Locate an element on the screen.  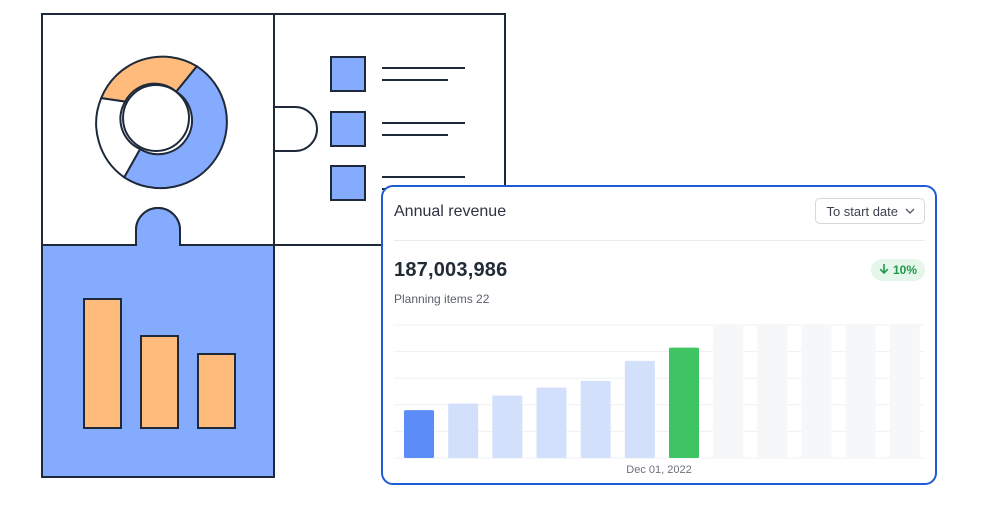
change-badge: 10% is located at coordinates (897, 270).